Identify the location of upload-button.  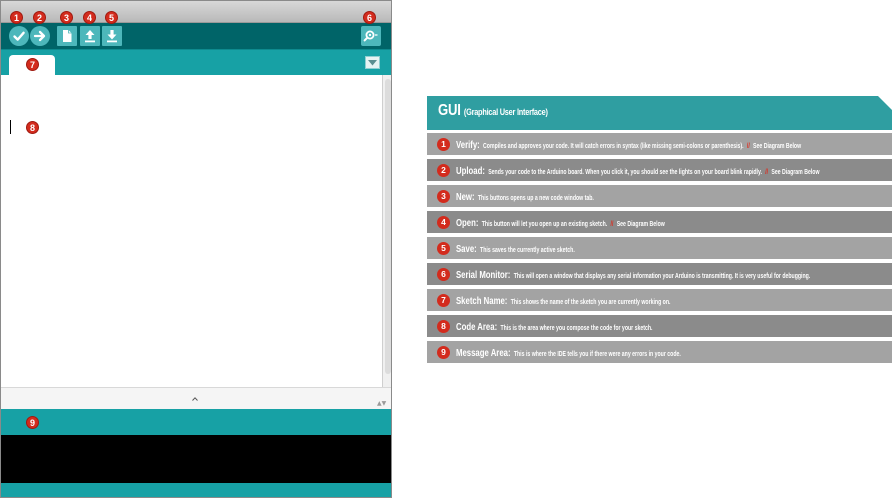
(40, 36).